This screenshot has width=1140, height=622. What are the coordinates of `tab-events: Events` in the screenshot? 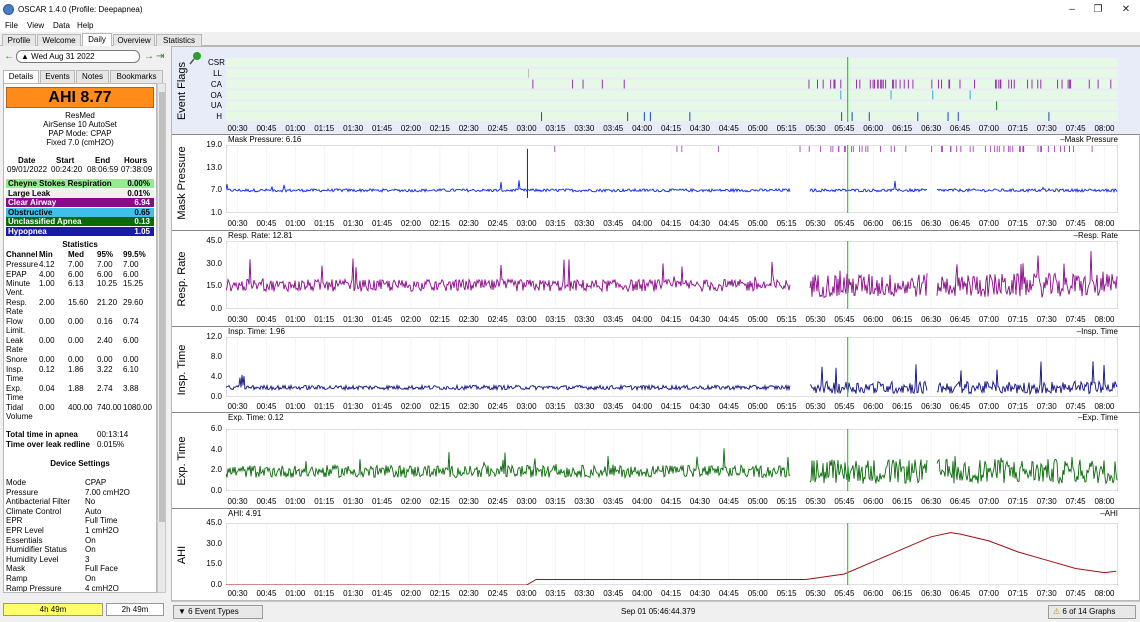 It's located at (57, 76).